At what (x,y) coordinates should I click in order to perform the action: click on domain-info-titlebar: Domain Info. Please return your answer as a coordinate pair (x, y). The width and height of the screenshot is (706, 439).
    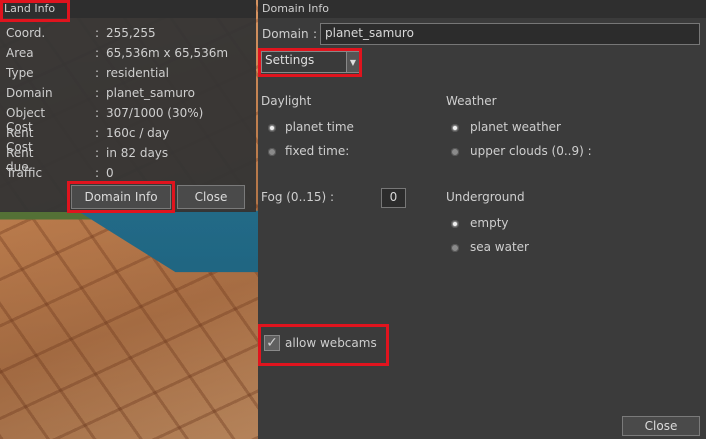
    Looking at the image, I should click on (482, 9).